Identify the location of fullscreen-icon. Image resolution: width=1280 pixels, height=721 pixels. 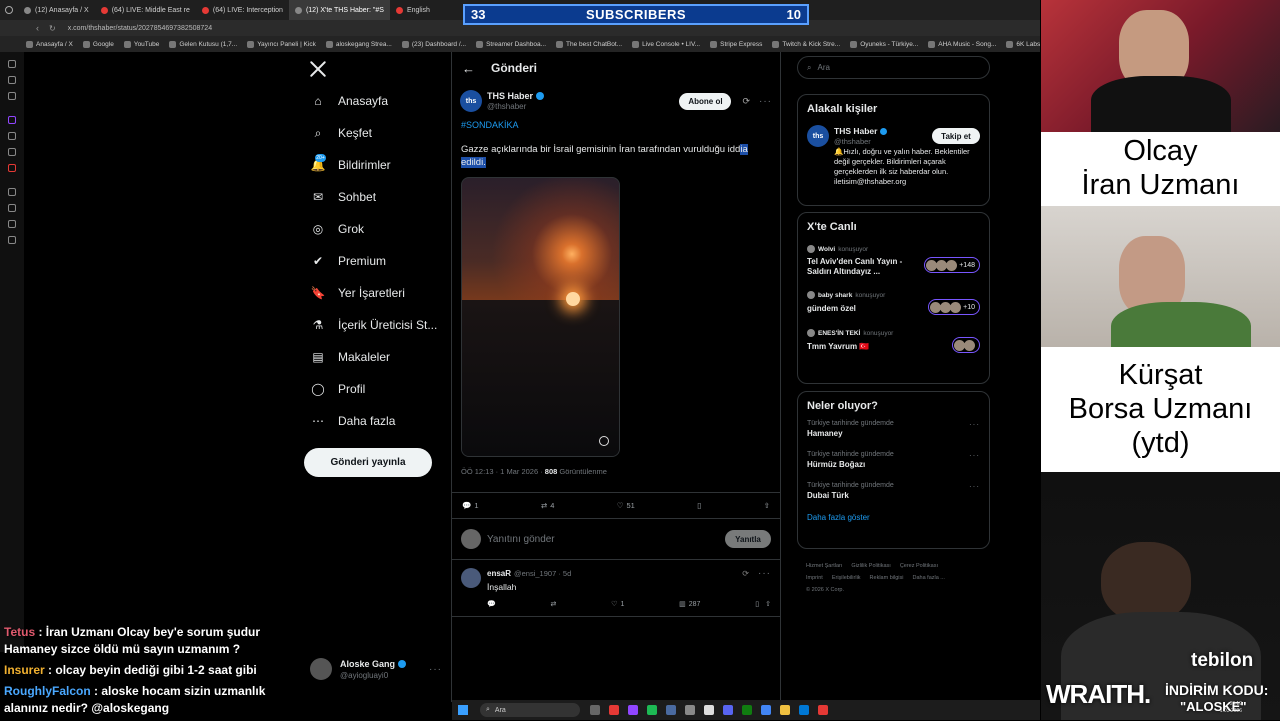
(604, 441).